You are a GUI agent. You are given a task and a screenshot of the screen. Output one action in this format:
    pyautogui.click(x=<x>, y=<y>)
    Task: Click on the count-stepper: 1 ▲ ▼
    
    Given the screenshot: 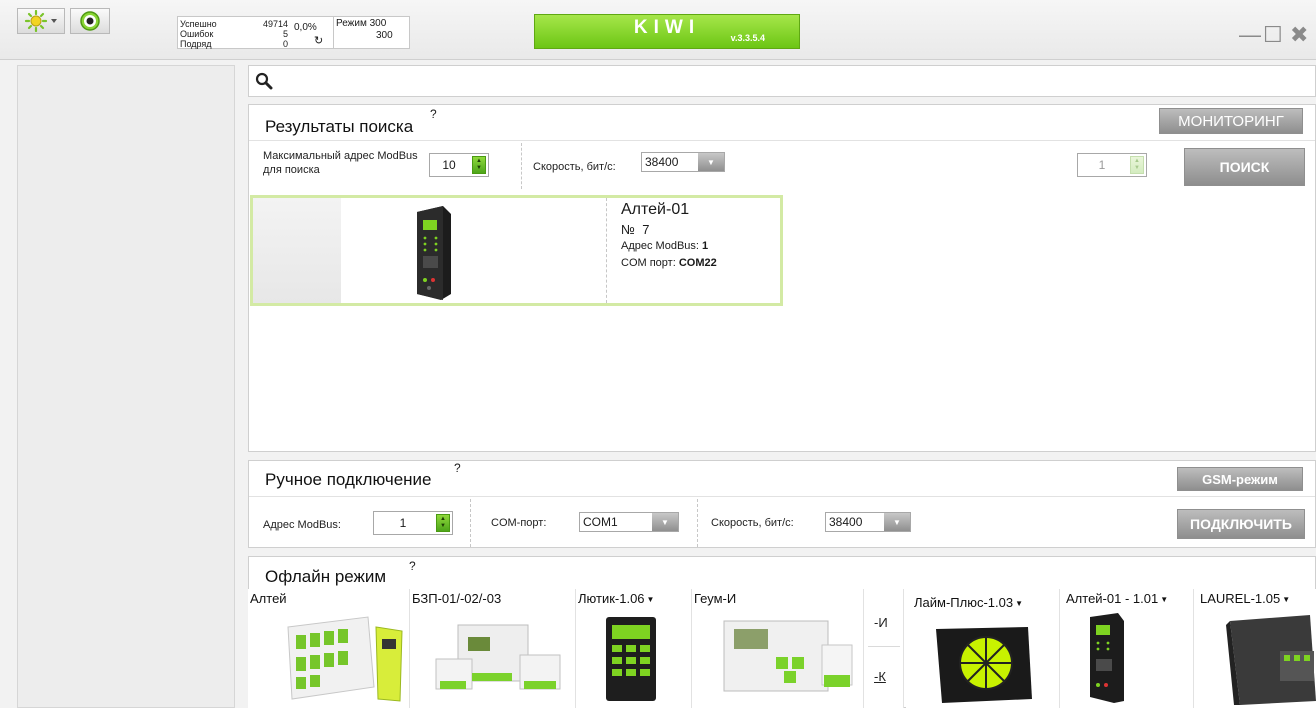 What is the action you would take?
    pyautogui.click(x=1112, y=165)
    